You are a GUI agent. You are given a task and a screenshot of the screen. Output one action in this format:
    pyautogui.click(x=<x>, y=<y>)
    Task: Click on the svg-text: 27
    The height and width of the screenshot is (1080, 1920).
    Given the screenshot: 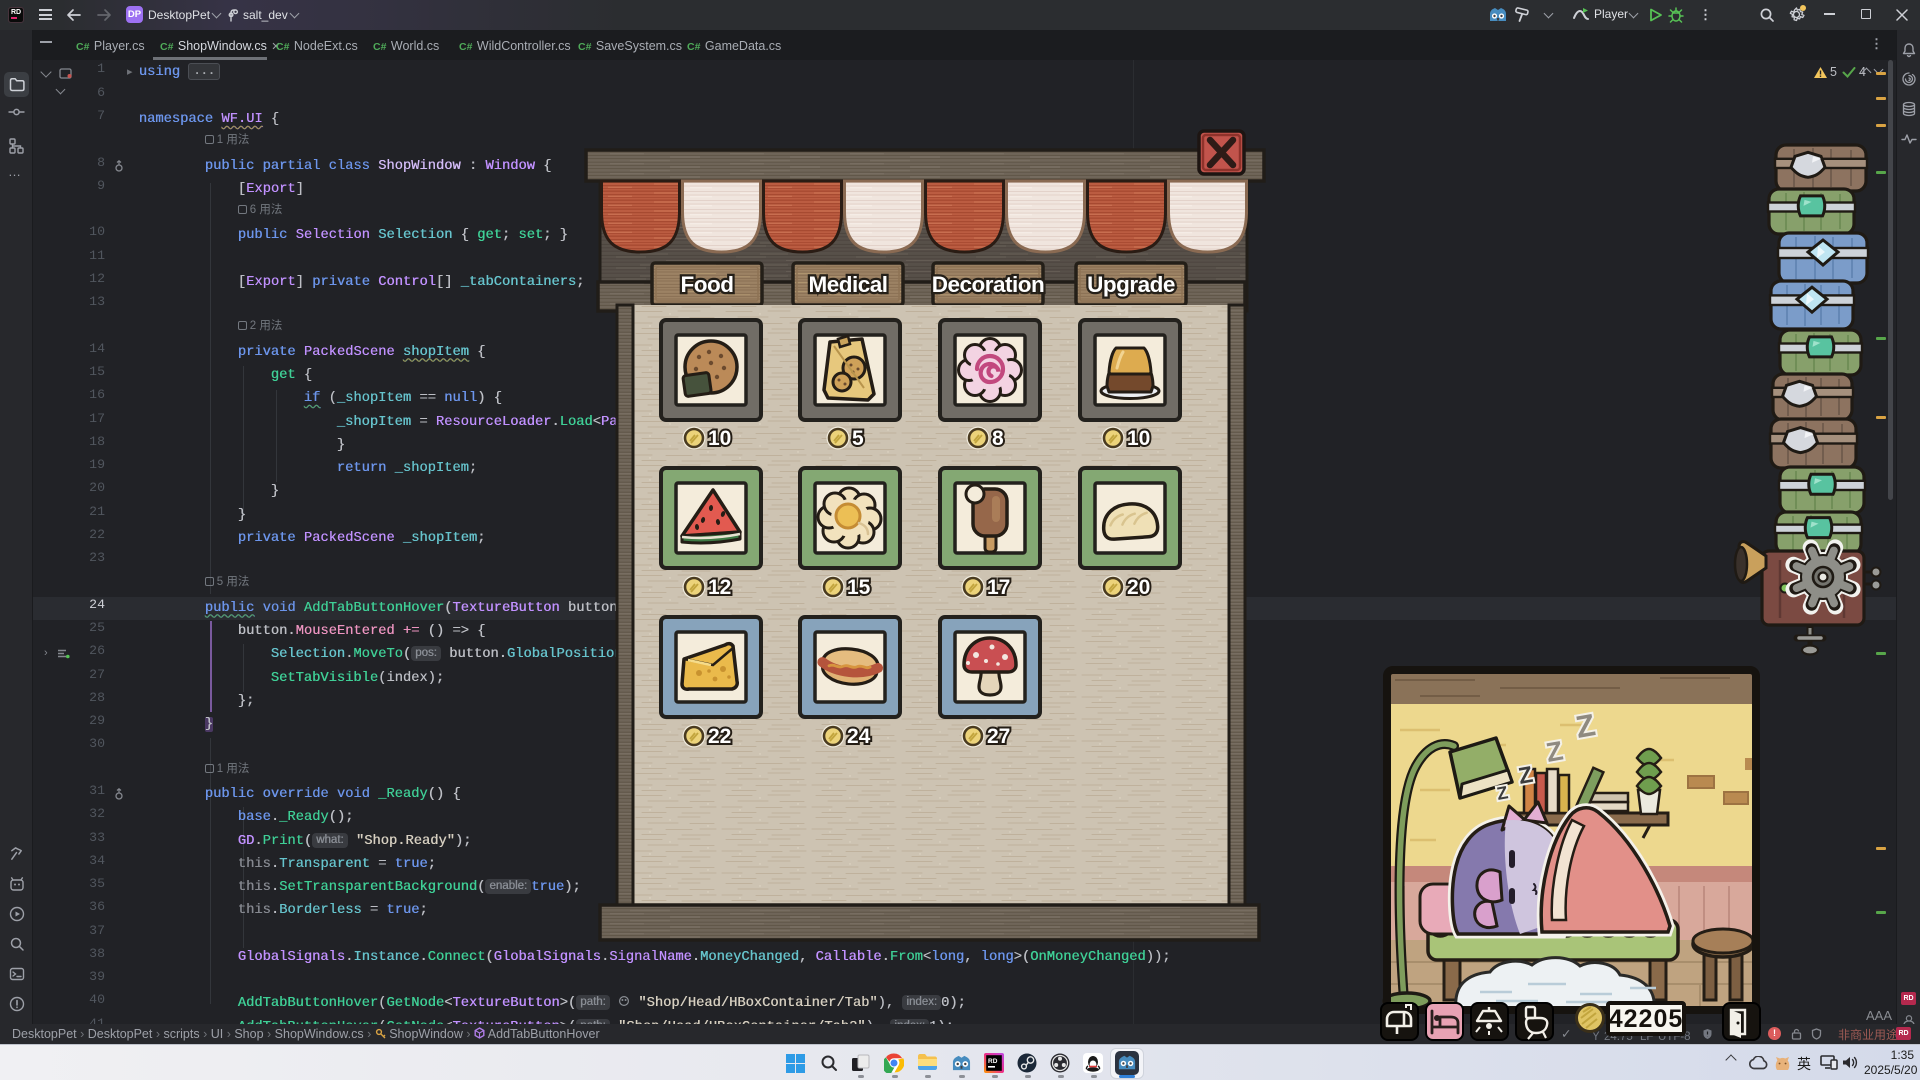 What is the action you would take?
    pyautogui.click(x=998, y=736)
    